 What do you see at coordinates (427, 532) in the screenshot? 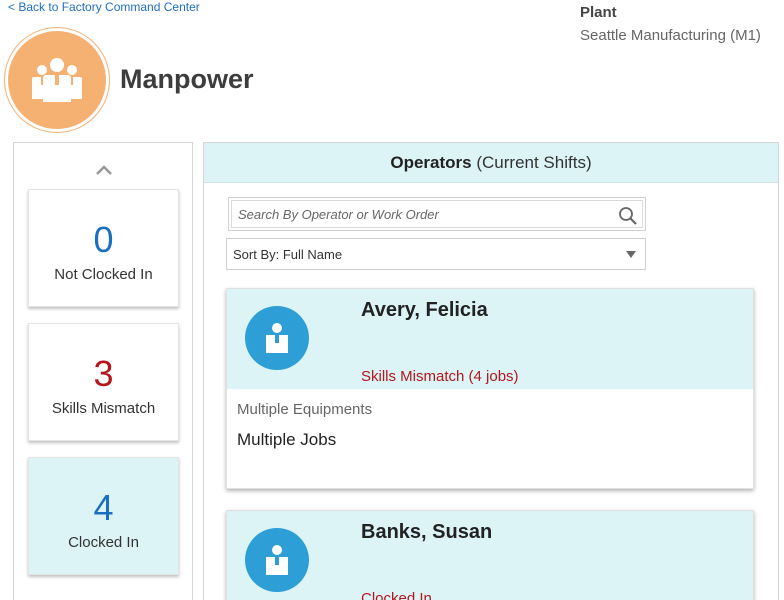
I see `operator-name: Banks, Susan` at bounding box center [427, 532].